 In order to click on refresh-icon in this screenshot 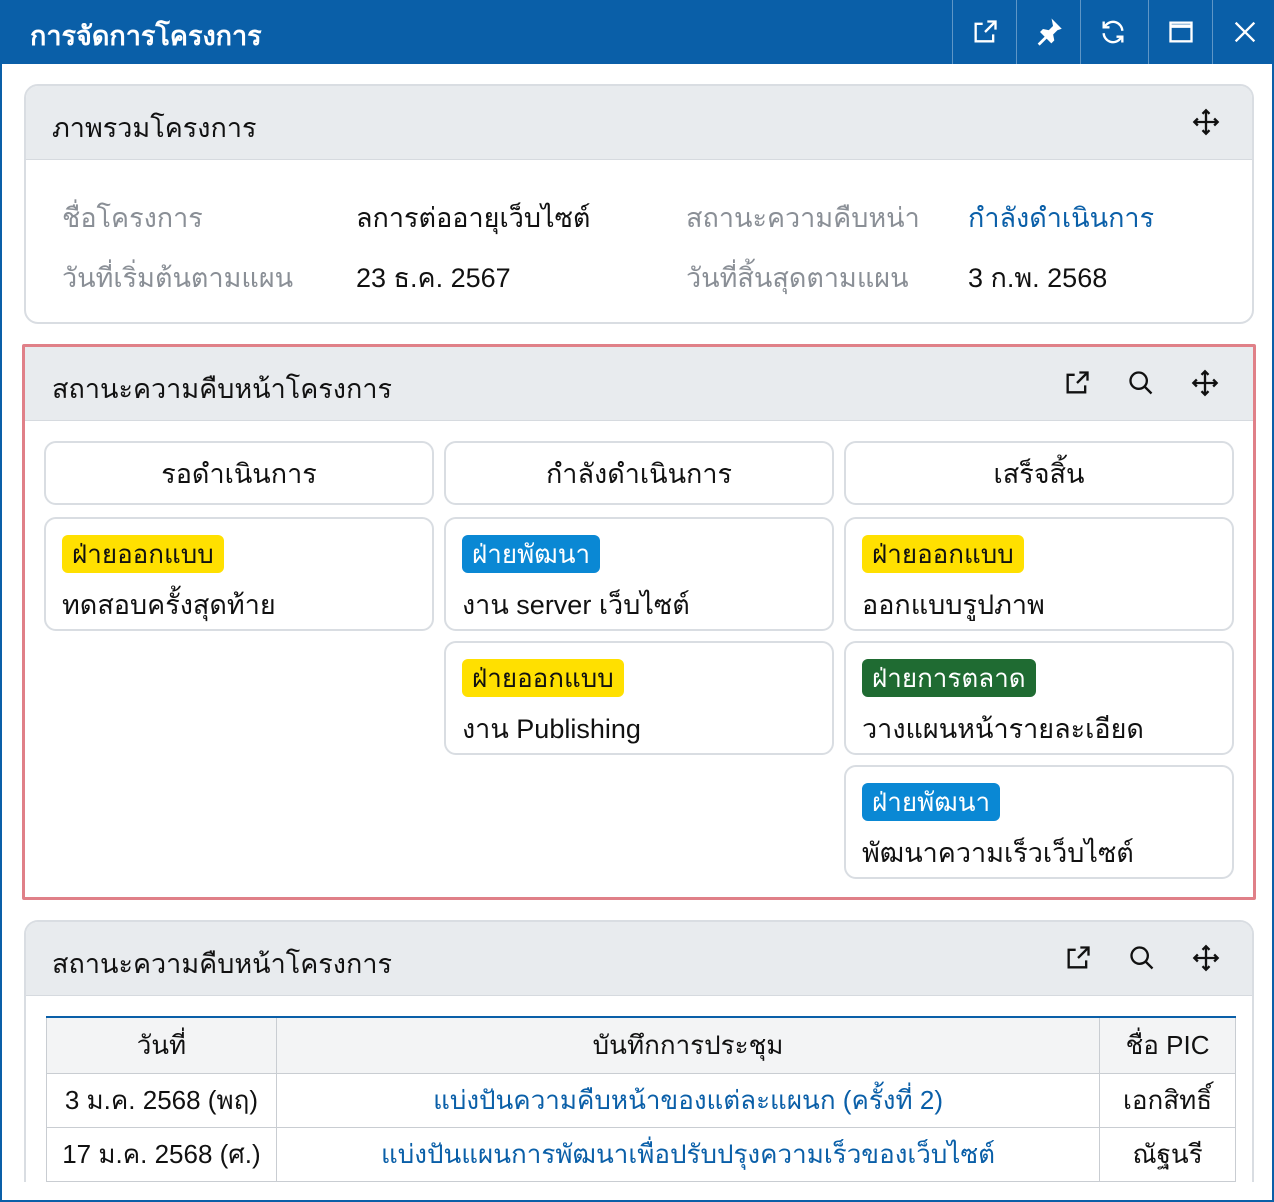, I will do `click(1112, 32)`.